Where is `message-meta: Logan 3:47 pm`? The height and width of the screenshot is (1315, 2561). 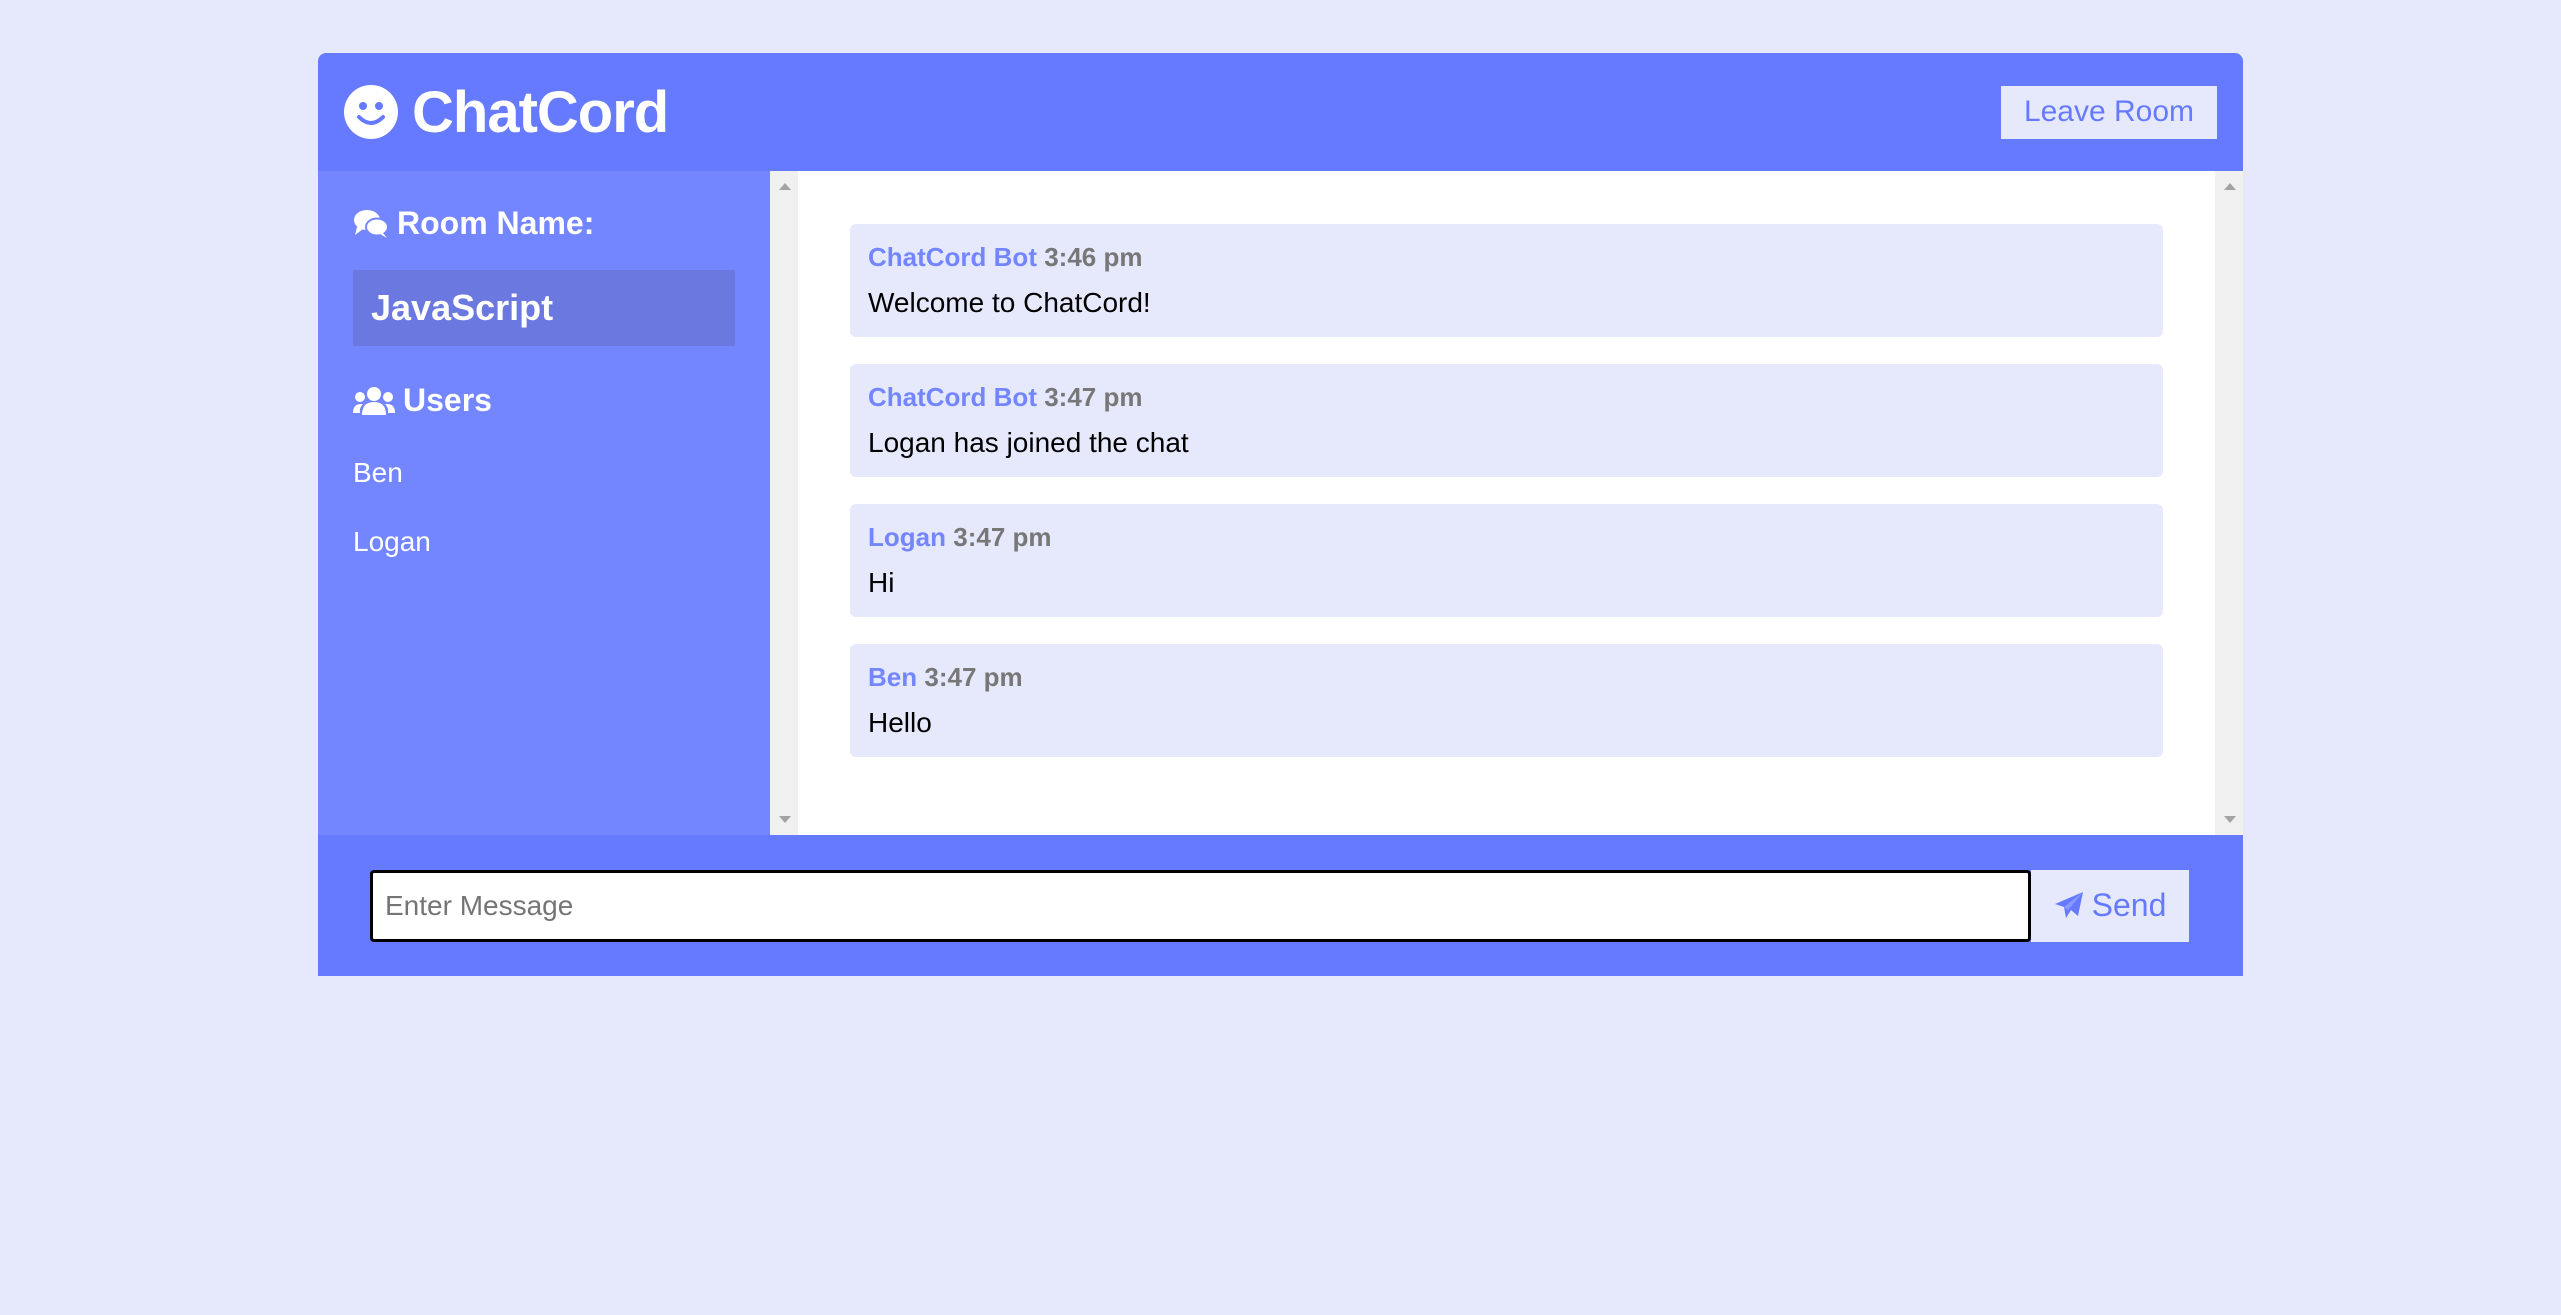 message-meta: Logan 3:47 pm is located at coordinates (1506, 537).